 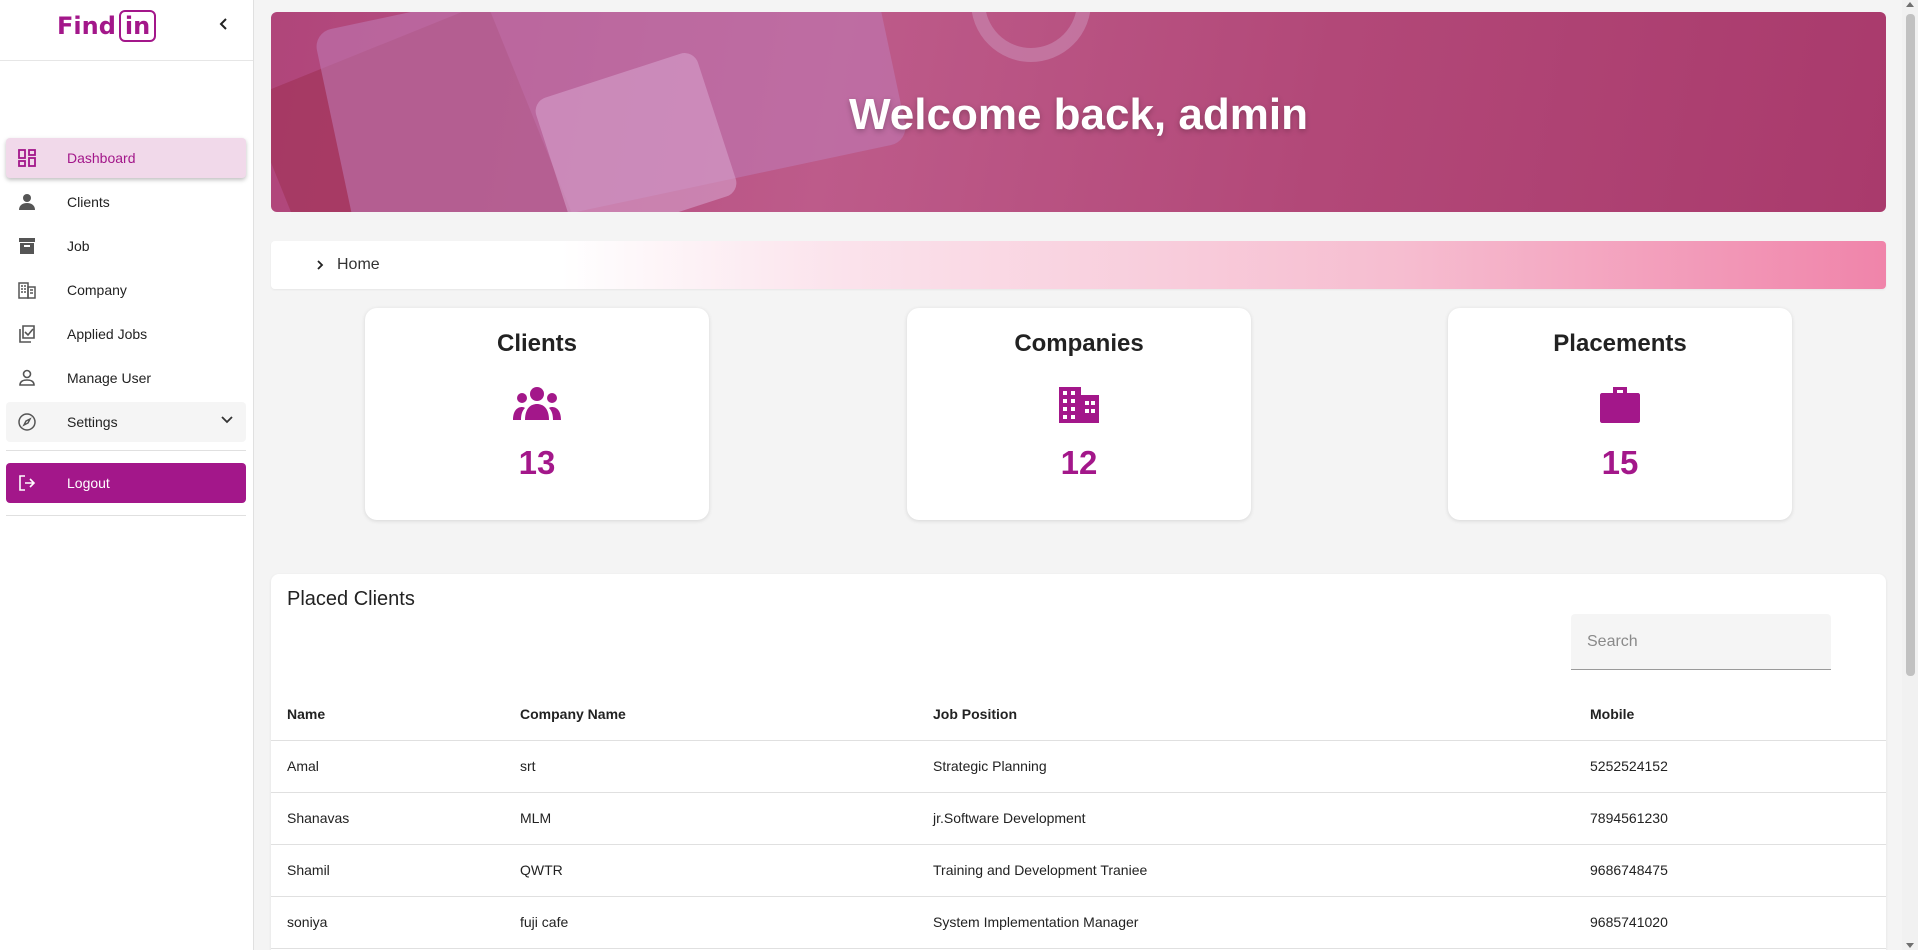 I want to click on logout-icon, so click(x=27, y=483).